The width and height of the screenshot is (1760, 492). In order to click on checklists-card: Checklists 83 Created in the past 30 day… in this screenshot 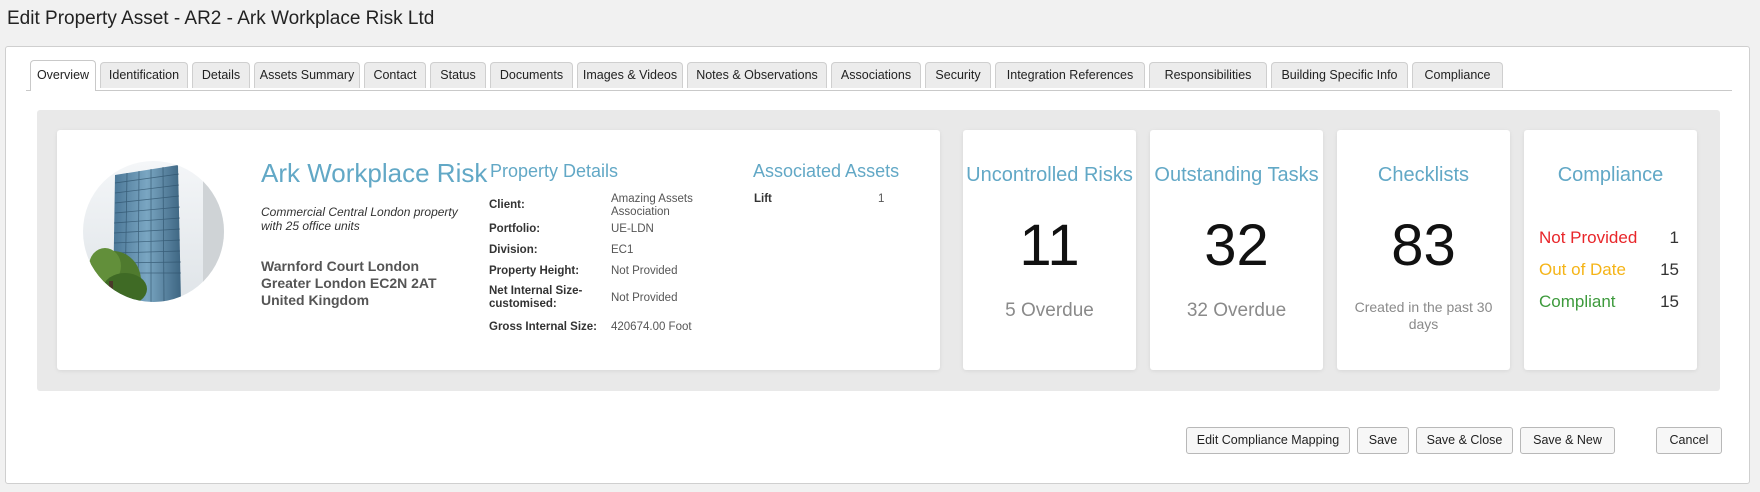, I will do `click(1423, 250)`.